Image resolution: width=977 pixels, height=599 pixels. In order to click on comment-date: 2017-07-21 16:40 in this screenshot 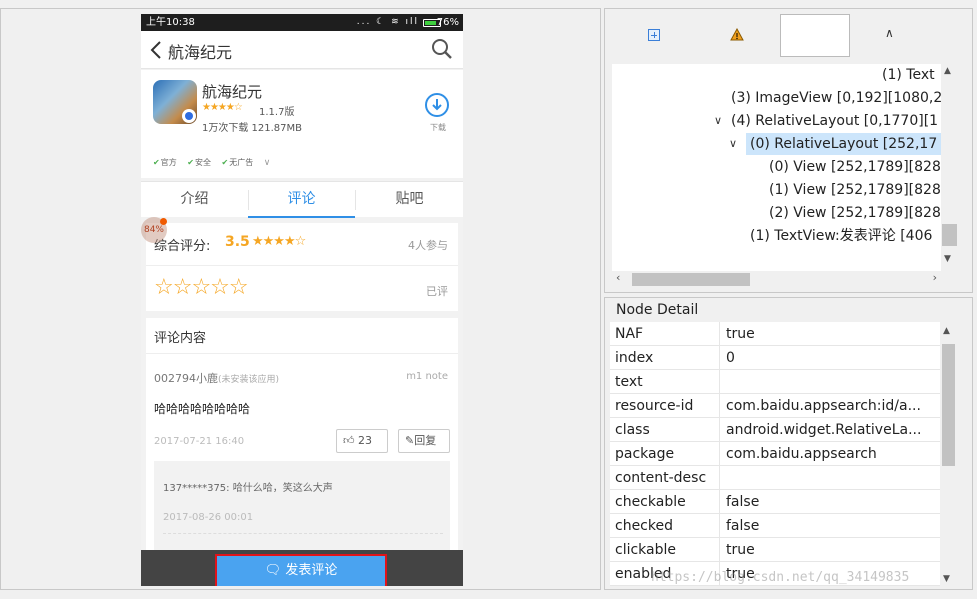, I will do `click(199, 441)`.